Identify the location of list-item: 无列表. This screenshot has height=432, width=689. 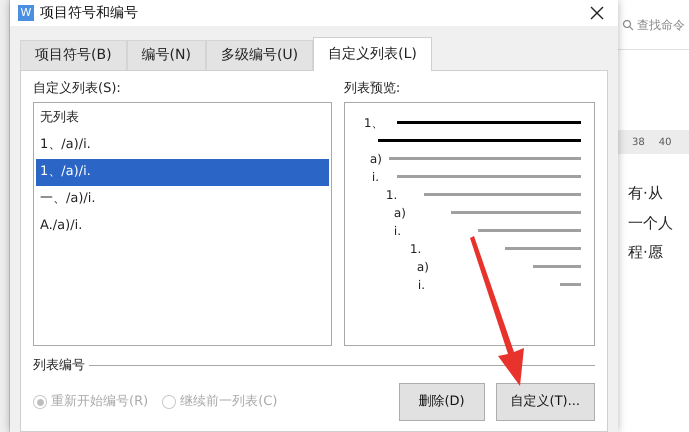
(182, 118).